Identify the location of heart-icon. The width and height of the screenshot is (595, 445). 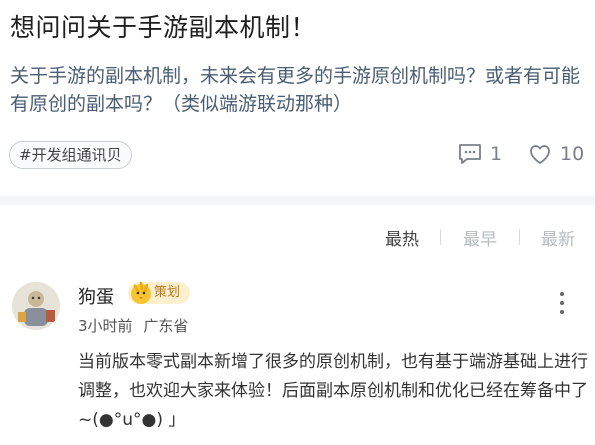
(540, 154).